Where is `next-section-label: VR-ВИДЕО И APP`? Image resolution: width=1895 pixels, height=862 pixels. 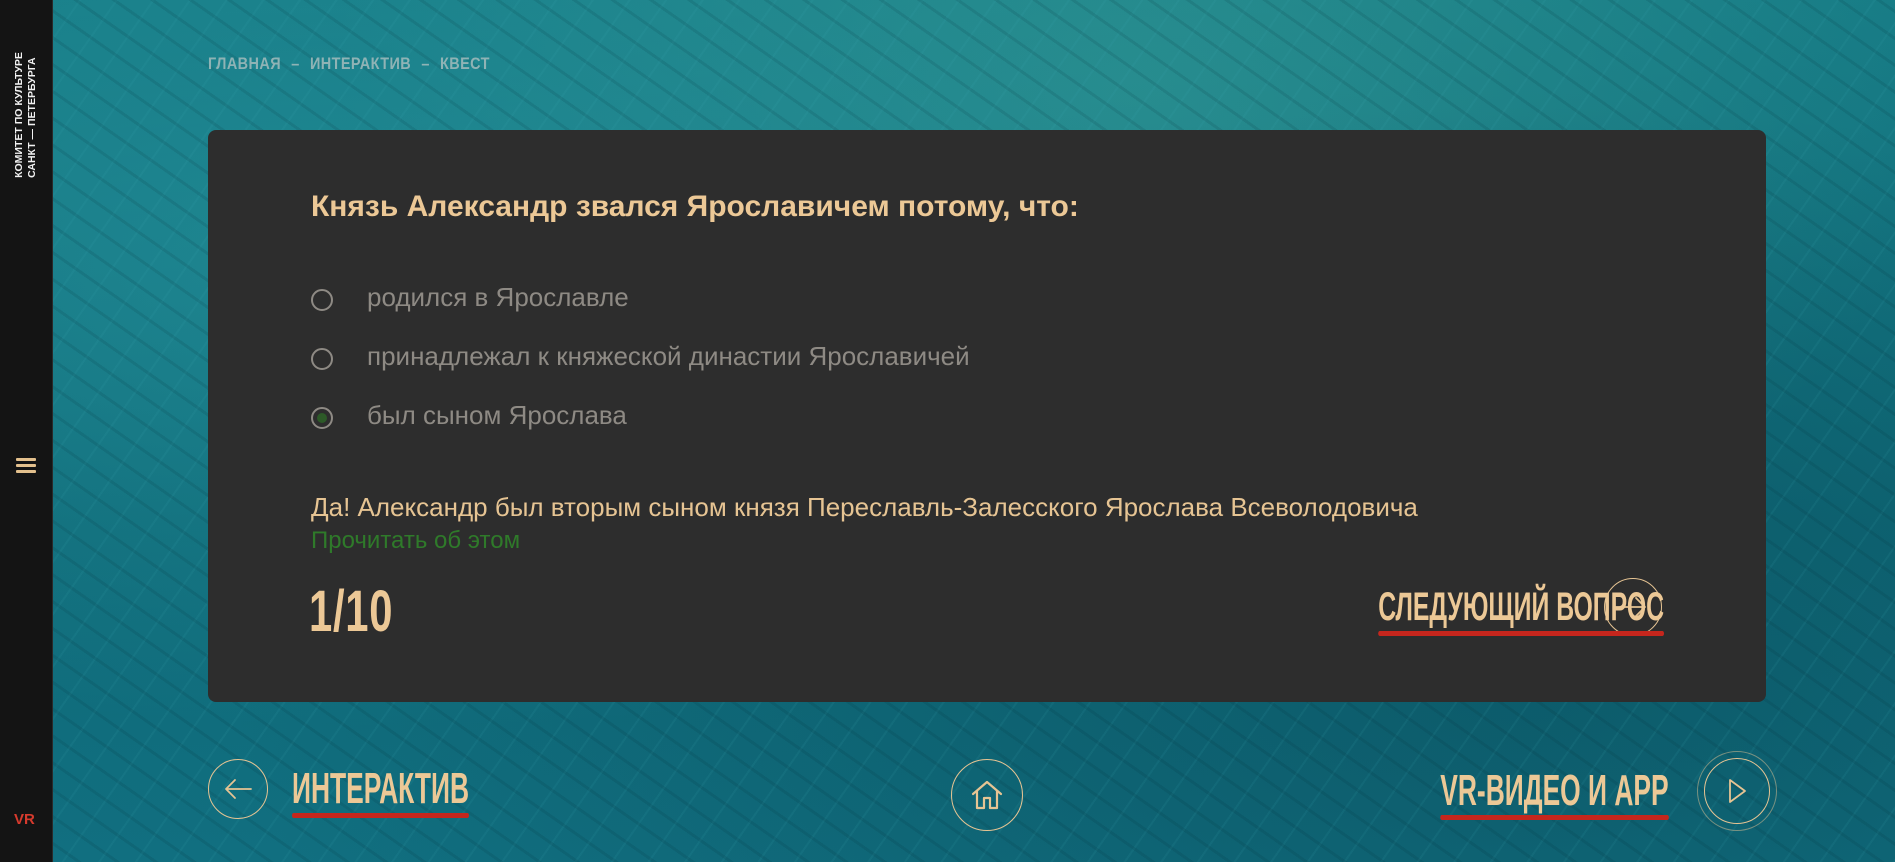
next-section-label: VR-ВИДЕО И APP is located at coordinates (1554, 793).